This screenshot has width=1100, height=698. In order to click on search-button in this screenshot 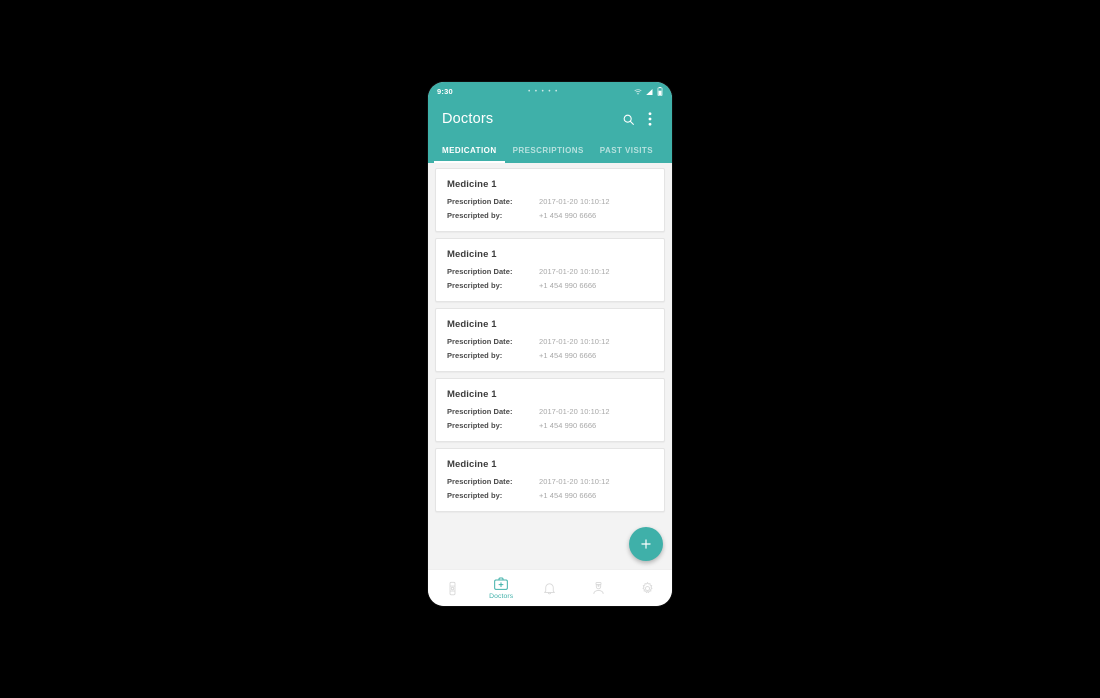, I will do `click(628, 119)`.